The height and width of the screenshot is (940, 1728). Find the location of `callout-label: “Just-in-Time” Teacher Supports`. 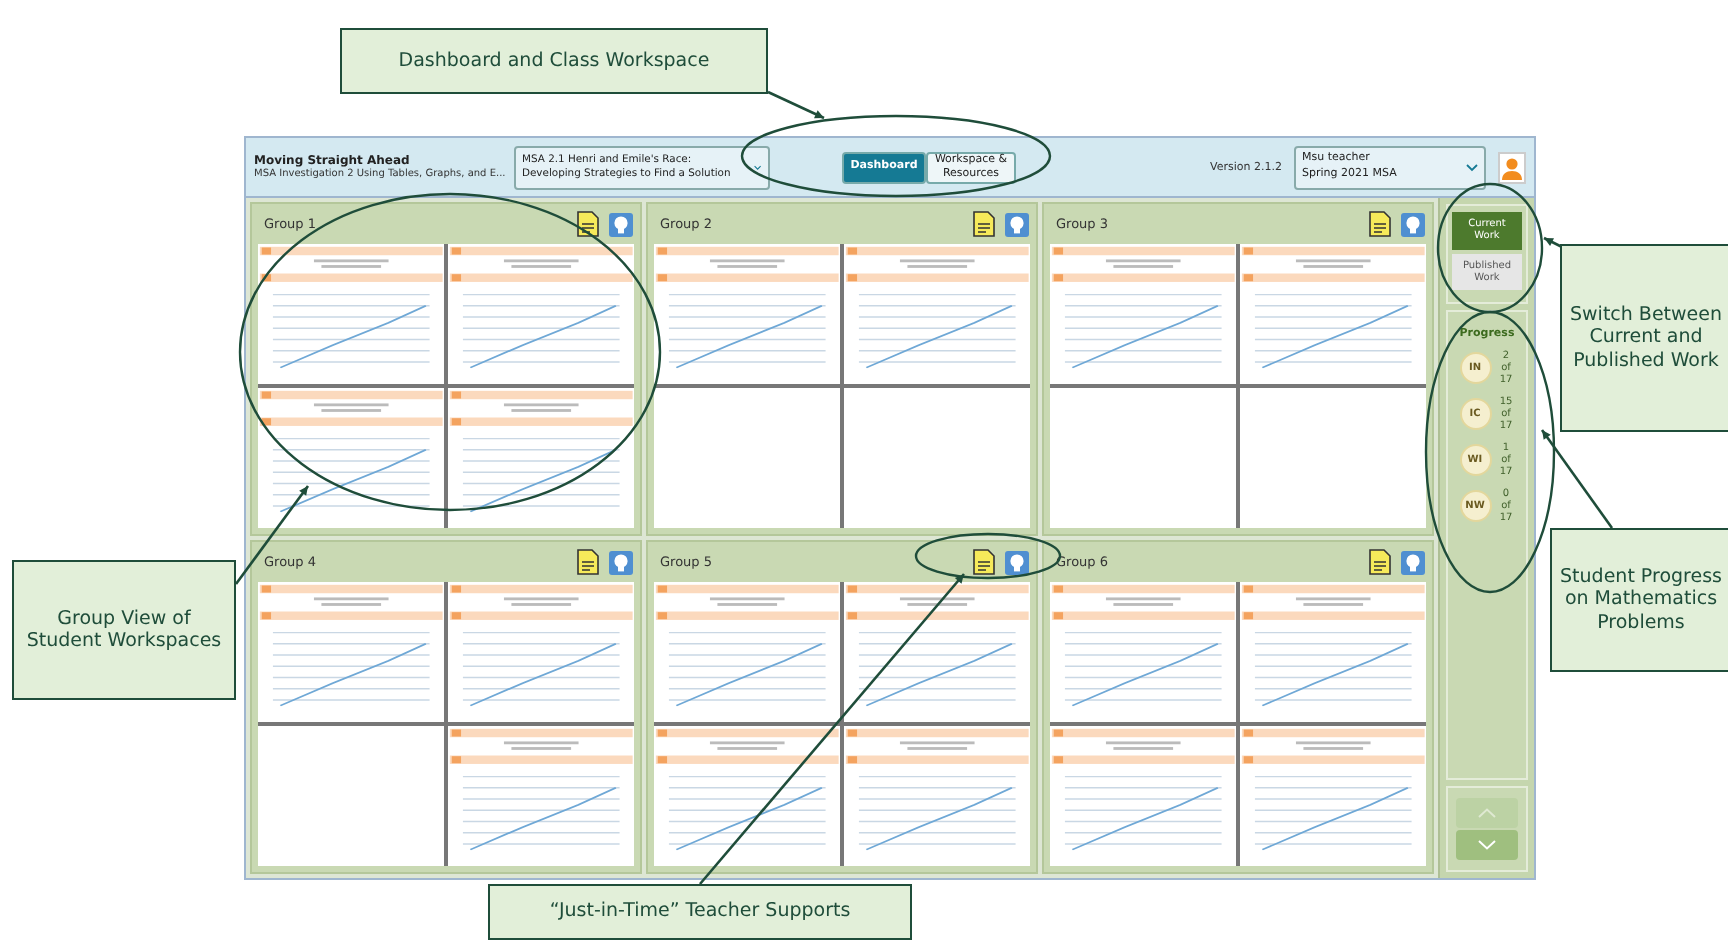

callout-label: “Just-in-Time” Teacher Supports is located at coordinates (700, 912).